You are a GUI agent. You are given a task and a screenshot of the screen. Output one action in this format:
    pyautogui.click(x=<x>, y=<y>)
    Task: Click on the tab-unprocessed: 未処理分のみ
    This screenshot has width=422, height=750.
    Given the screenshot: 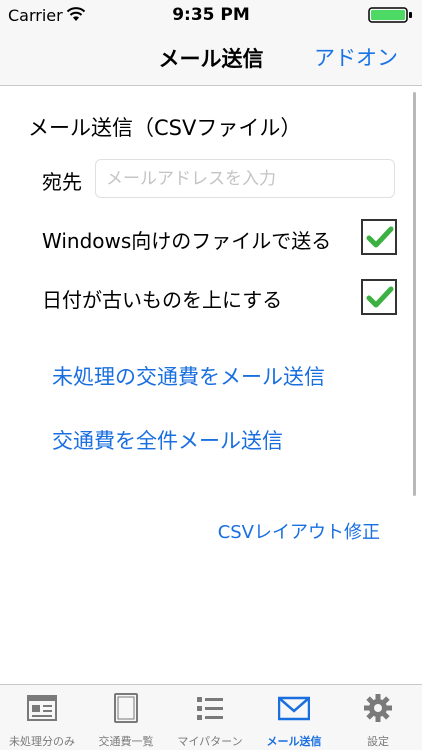 What is the action you would take?
    pyautogui.click(x=42, y=717)
    